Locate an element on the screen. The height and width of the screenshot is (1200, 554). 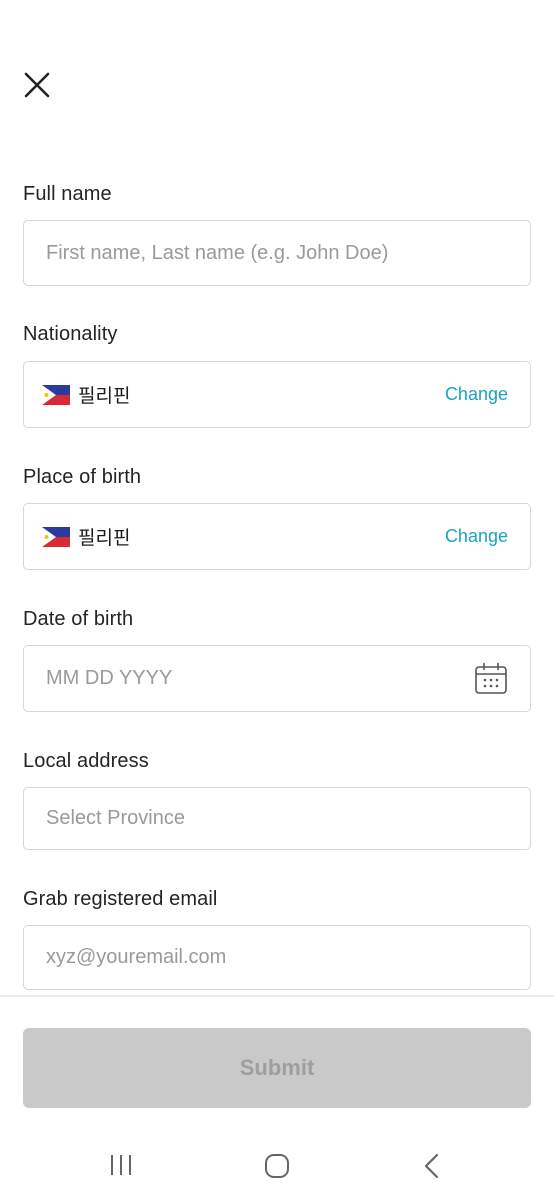
close-button is located at coordinates (37, 85).